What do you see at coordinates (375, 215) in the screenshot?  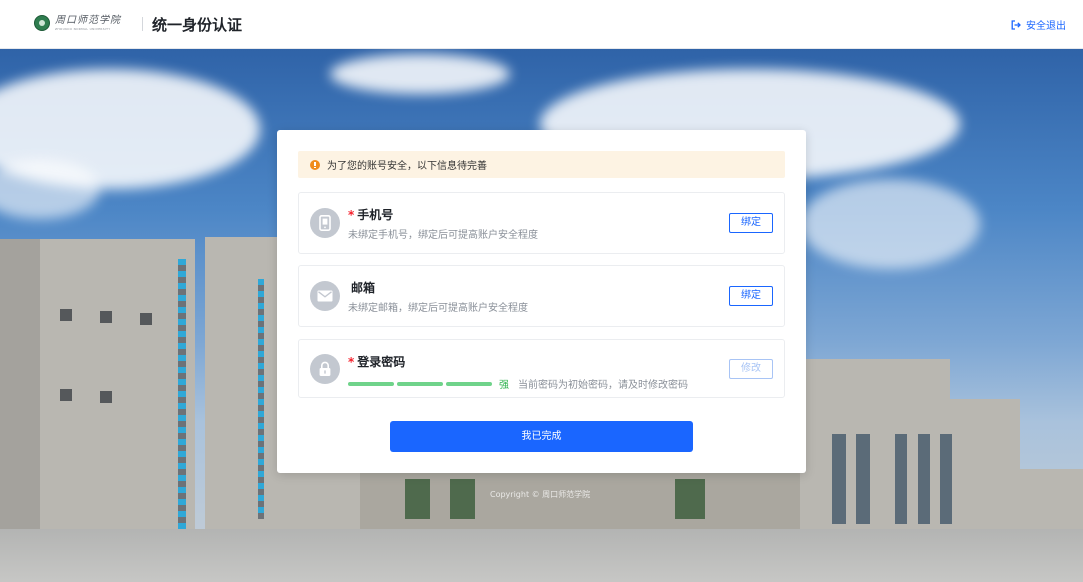 I see `phone-title-label: 手机号` at bounding box center [375, 215].